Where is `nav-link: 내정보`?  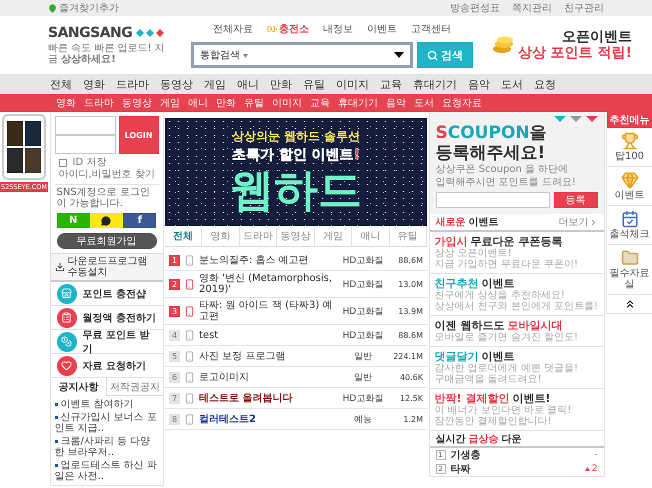 nav-link: 내정보 is located at coordinates (337, 29).